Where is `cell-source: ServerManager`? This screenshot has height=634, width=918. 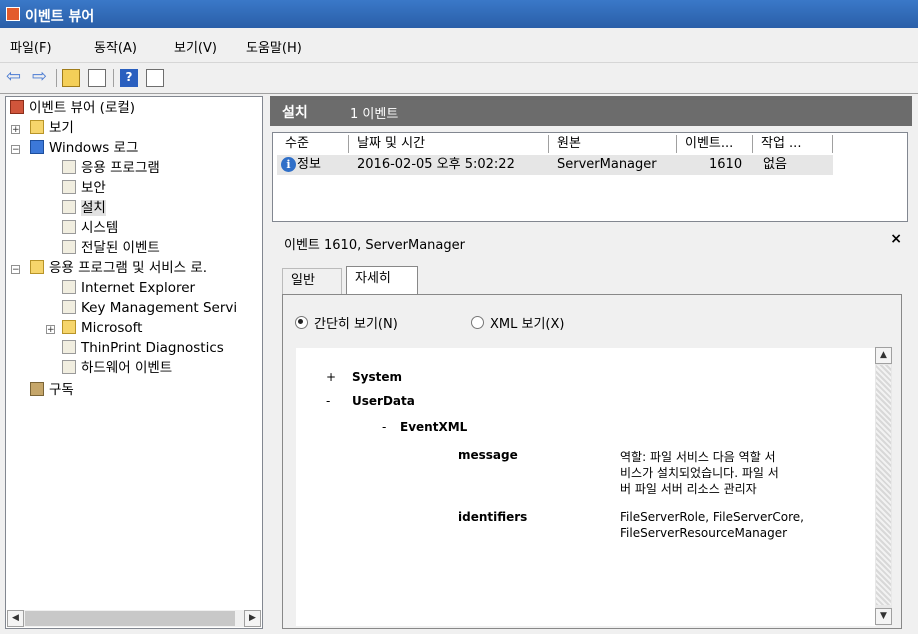 cell-source: ServerManager is located at coordinates (607, 164).